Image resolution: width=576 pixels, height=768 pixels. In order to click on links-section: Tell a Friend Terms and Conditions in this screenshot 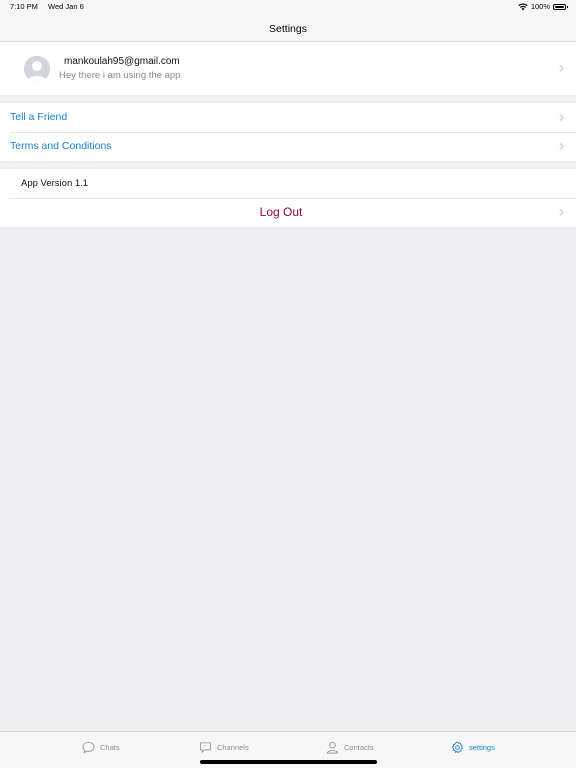, I will do `click(288, 132)`.